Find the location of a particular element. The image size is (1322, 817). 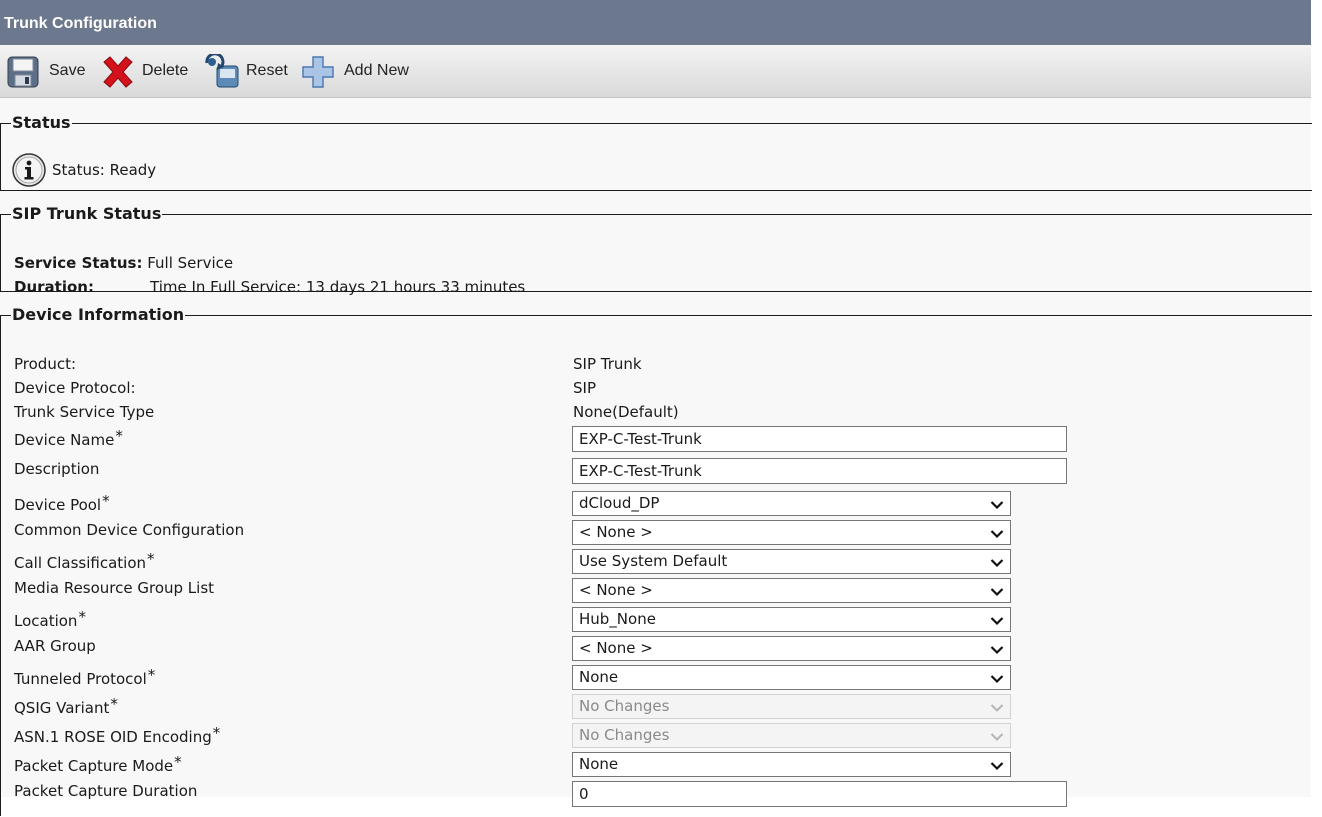

page-title: Trunk Configuration is located at coordinates (655, 22).